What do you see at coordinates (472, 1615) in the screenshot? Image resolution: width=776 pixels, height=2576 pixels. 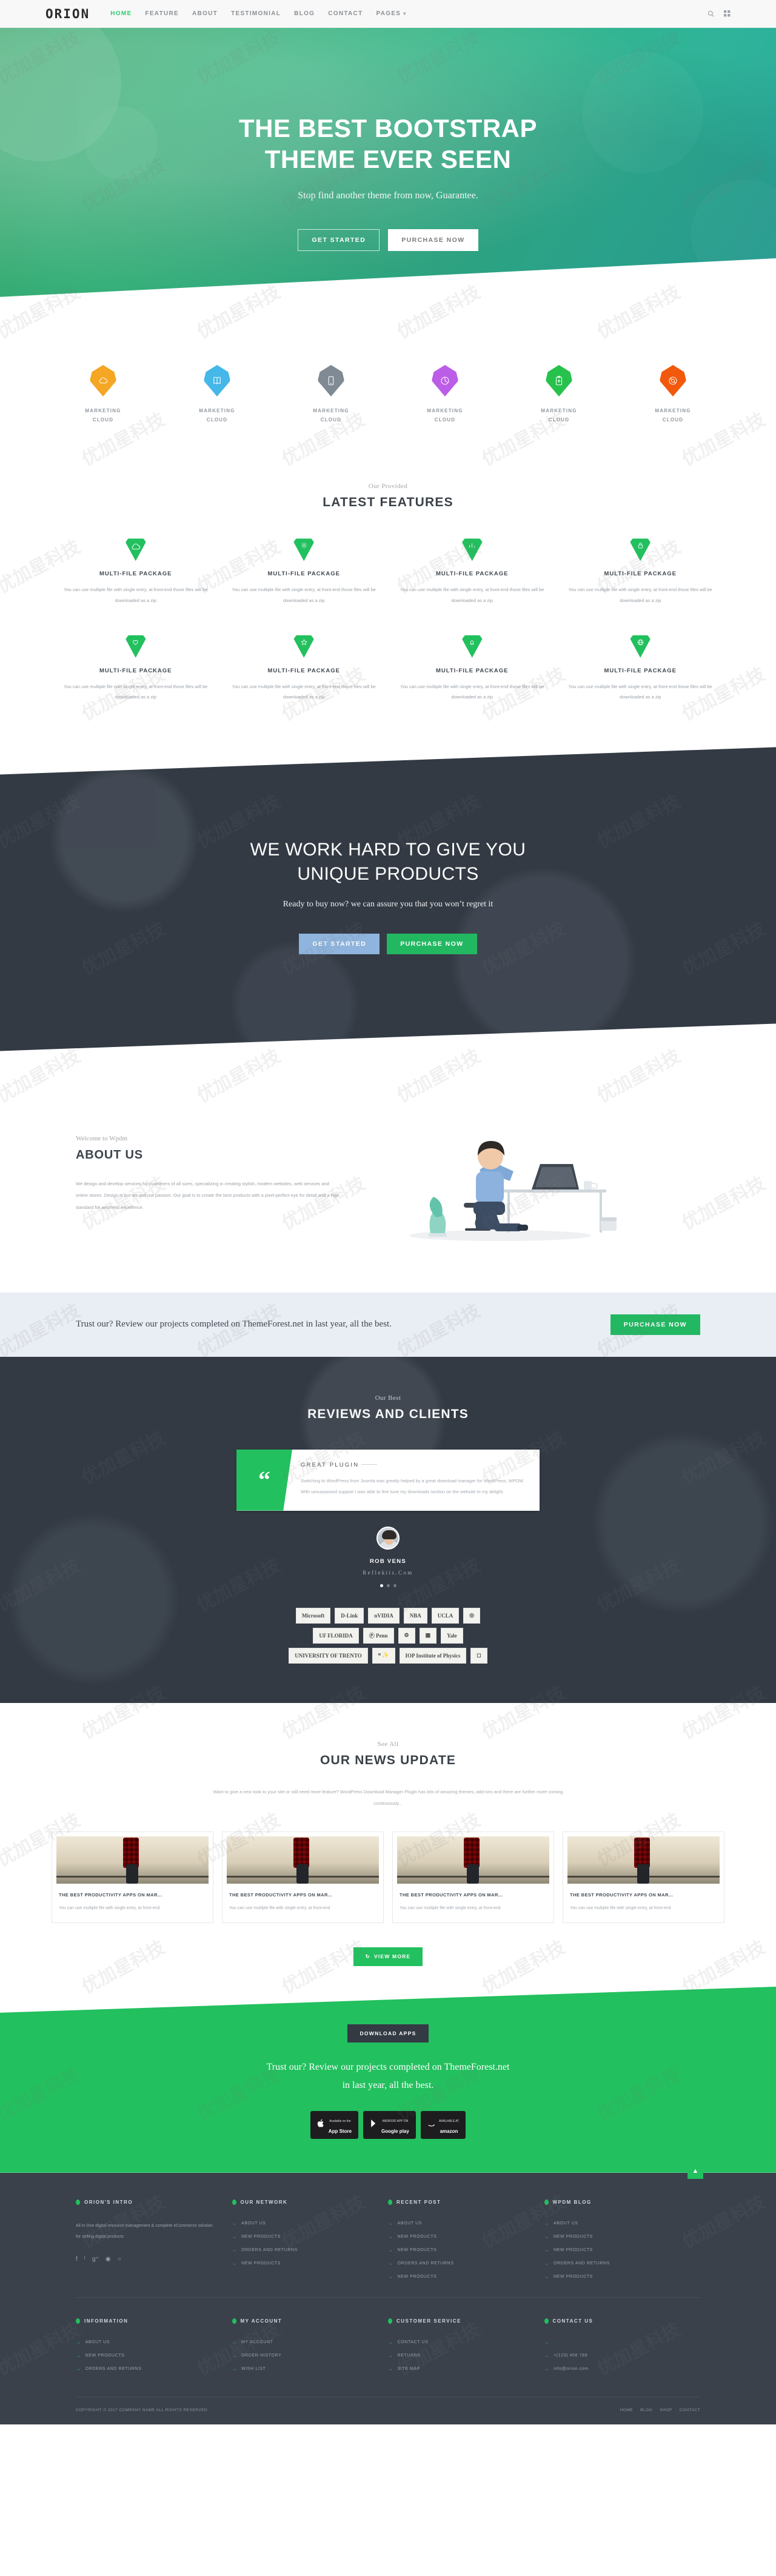 I see `client-logo: ◎` at bounding box center [472, 1615].